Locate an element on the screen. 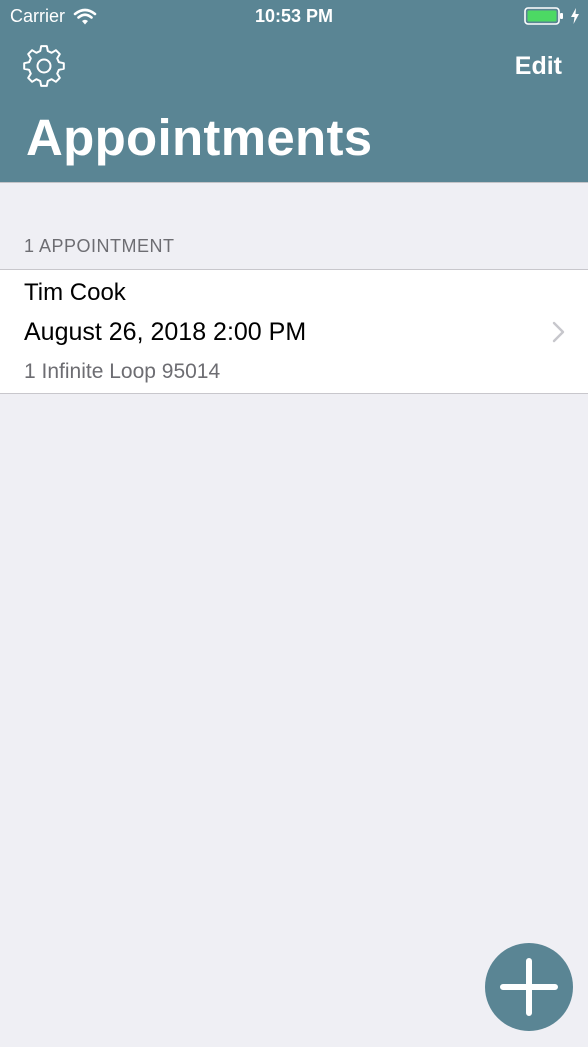 The height and width of the screenshot is (1047, 588). plus-icon is located at coordinates (529, 987).